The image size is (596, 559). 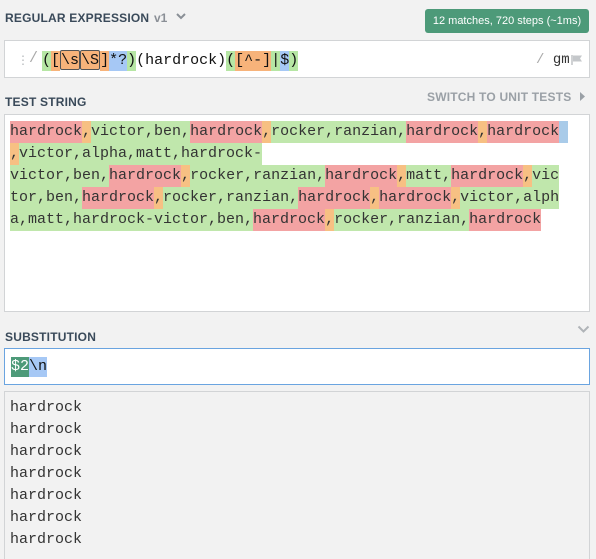 What do you see at coordinates (56, 61) in the screenshot?
I see `regex-token: [` at bounding box center [56, 61].